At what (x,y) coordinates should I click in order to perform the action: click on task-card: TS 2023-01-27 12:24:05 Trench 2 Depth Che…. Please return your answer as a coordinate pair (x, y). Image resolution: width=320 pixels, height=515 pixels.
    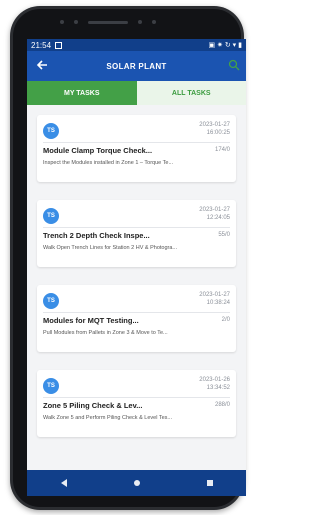
    Looking at the image, I should click on (136, 233).